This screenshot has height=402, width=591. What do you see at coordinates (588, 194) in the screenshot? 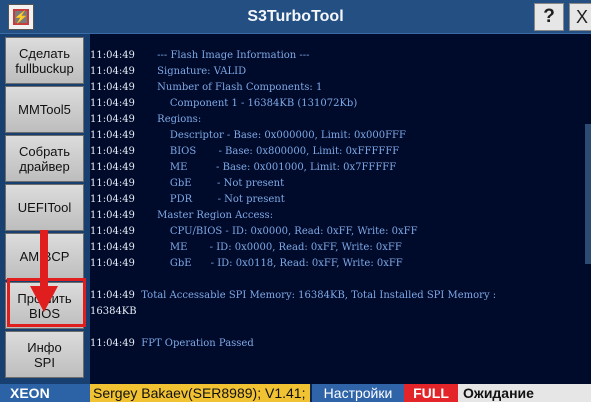
I see `scrollbar` at bounding box center [588, 194].